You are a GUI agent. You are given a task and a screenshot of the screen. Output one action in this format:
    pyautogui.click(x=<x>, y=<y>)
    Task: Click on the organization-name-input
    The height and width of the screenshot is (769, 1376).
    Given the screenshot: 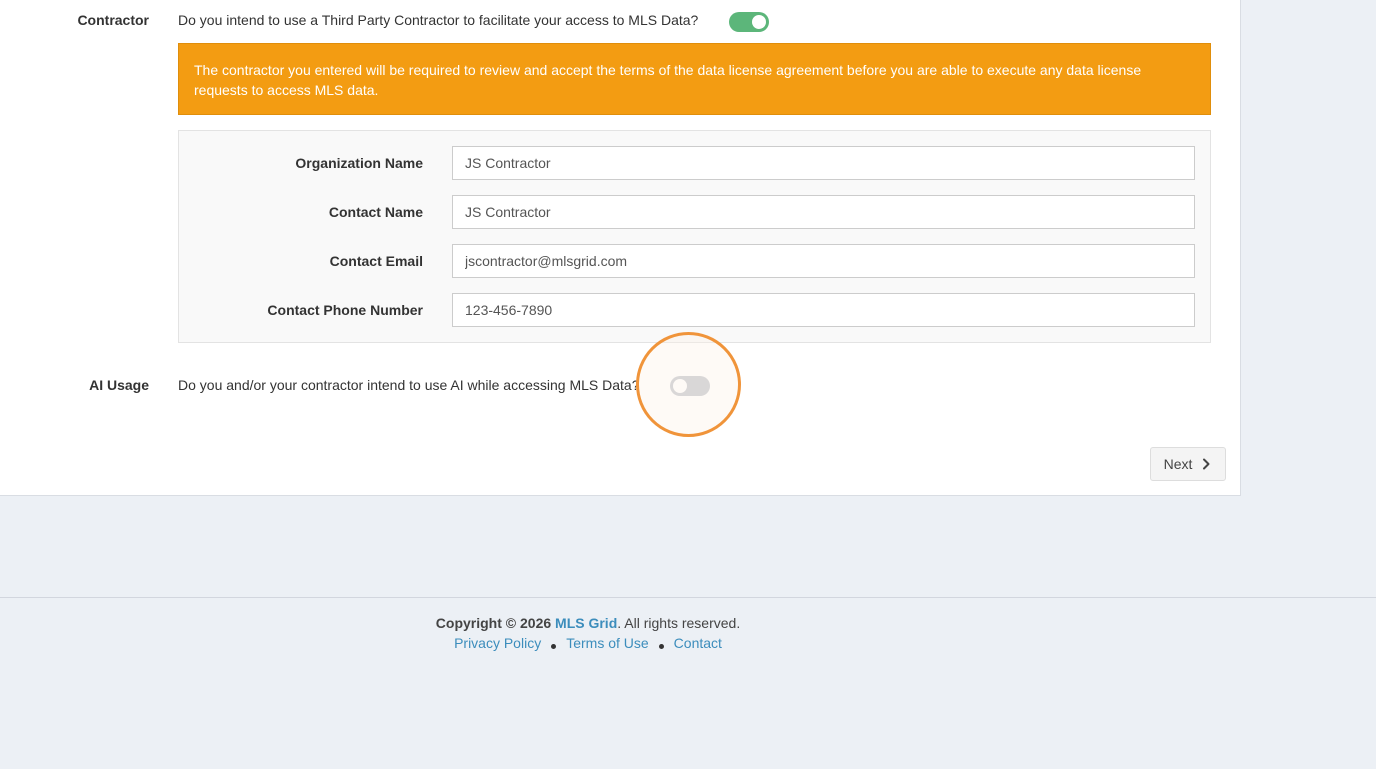 What is the action you would take?
    pyautogui.click(x=823, y=163)
    